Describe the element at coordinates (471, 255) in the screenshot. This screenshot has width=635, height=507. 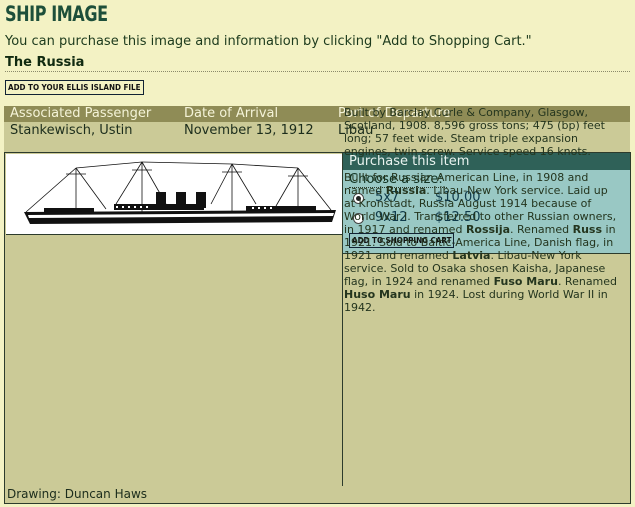
I see `history-name: Latvia` at that location.